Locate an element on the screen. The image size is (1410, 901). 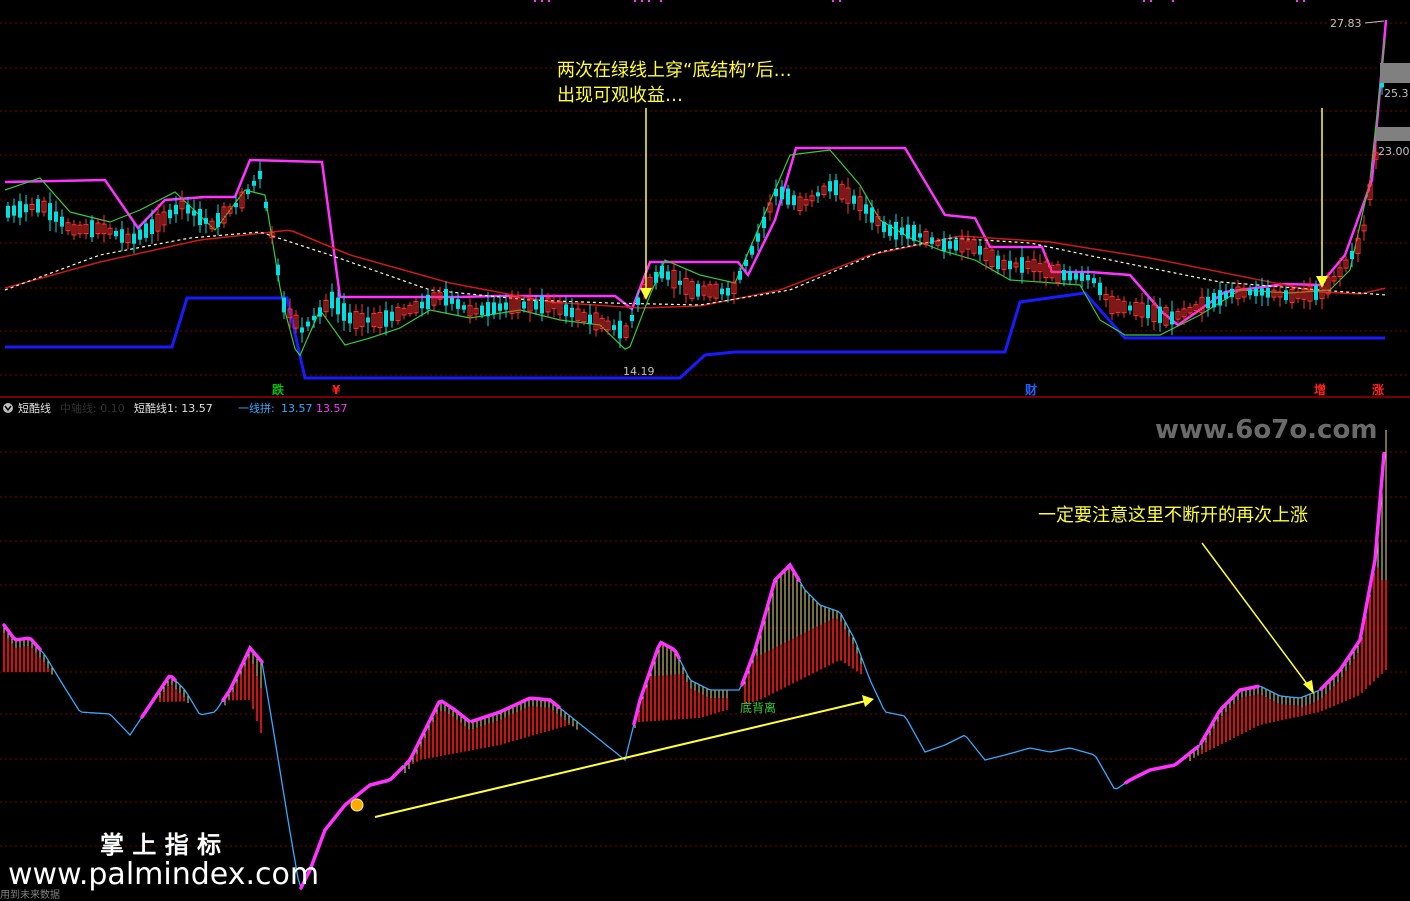
signal-badge-rise: 涨 is located at coordinates (1378, 389).